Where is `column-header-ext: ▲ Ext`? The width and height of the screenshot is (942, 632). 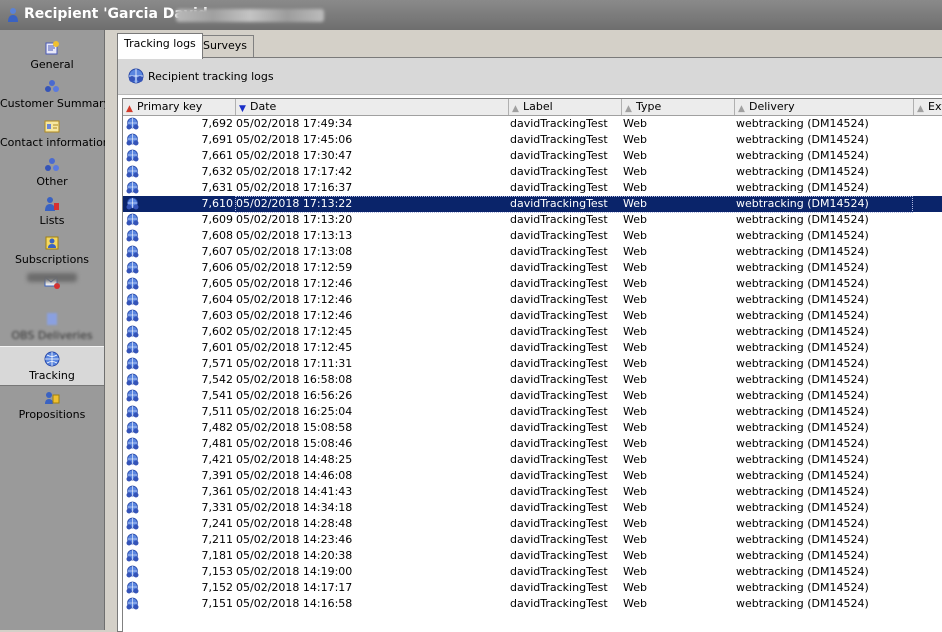
column-header-ext: ▲ Ext is located at coordinates (928, 107).